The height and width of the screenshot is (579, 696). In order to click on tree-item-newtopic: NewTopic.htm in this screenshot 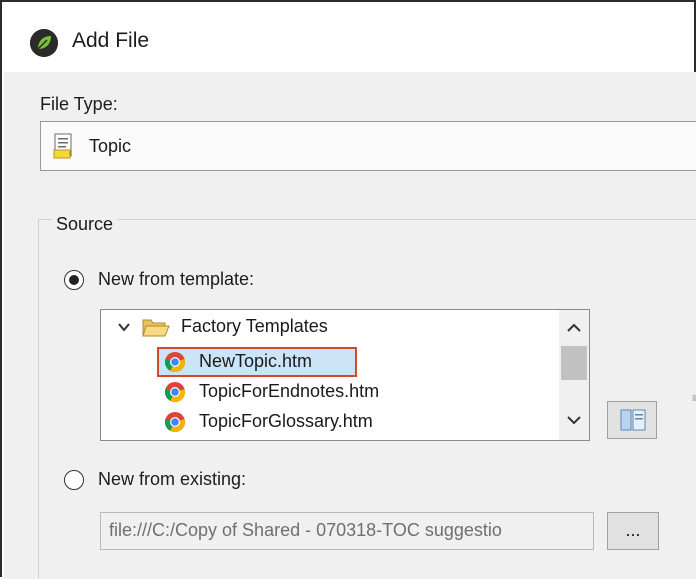, I will do `click(331, 362)`.